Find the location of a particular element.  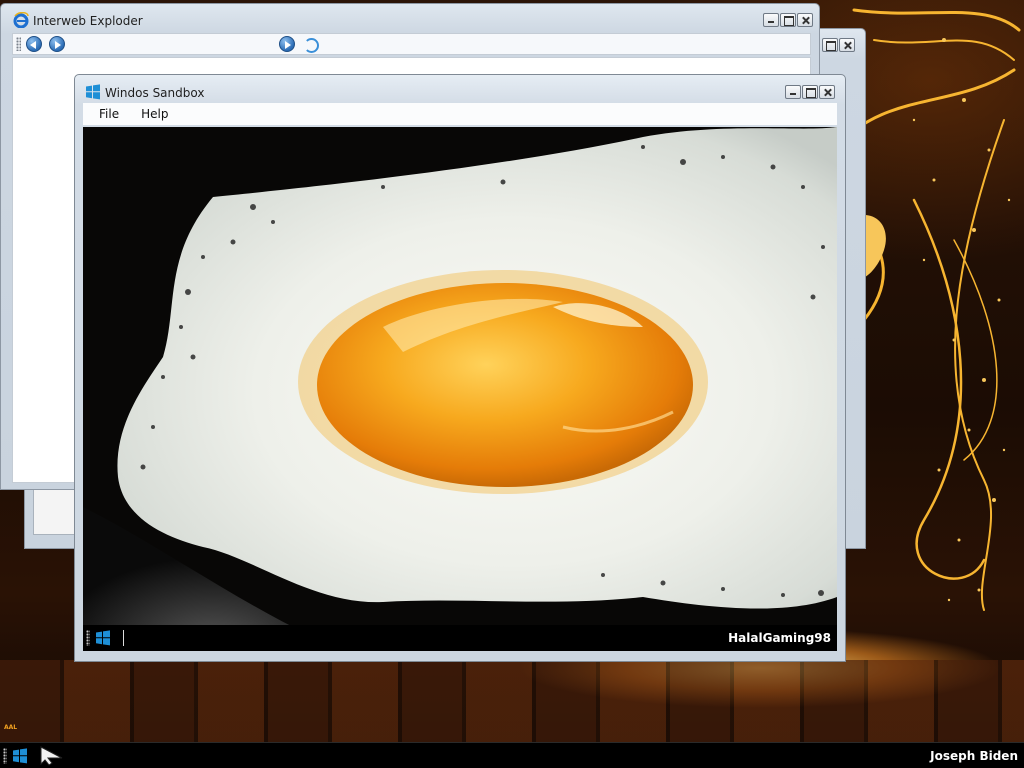

taskbar-separator is located at coordinates (123, 638).